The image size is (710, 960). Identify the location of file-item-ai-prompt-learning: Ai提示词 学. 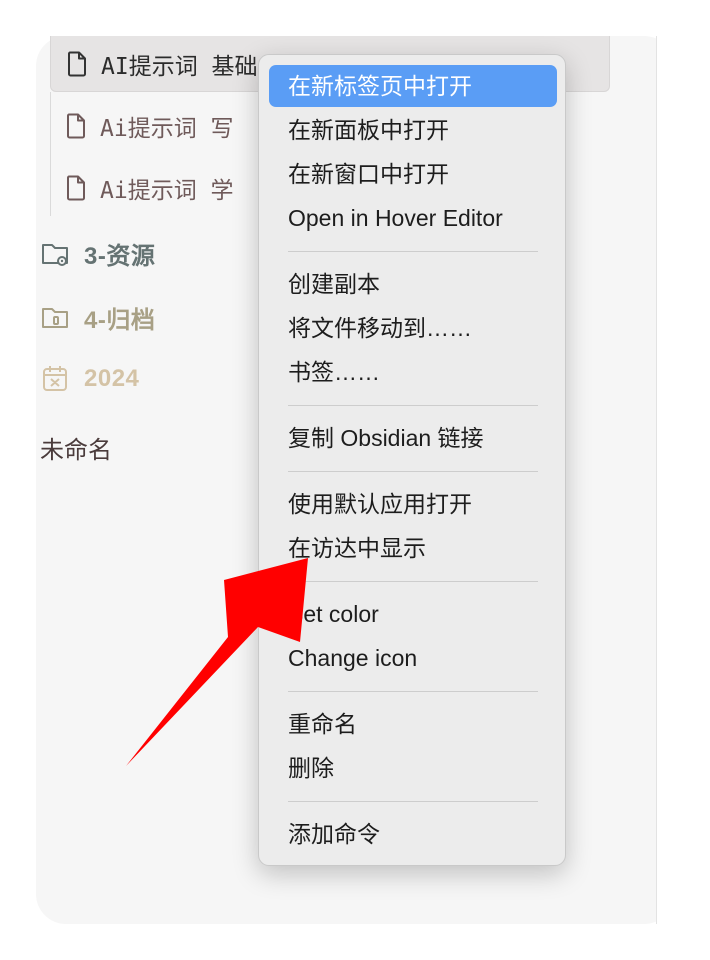
(150, 188).